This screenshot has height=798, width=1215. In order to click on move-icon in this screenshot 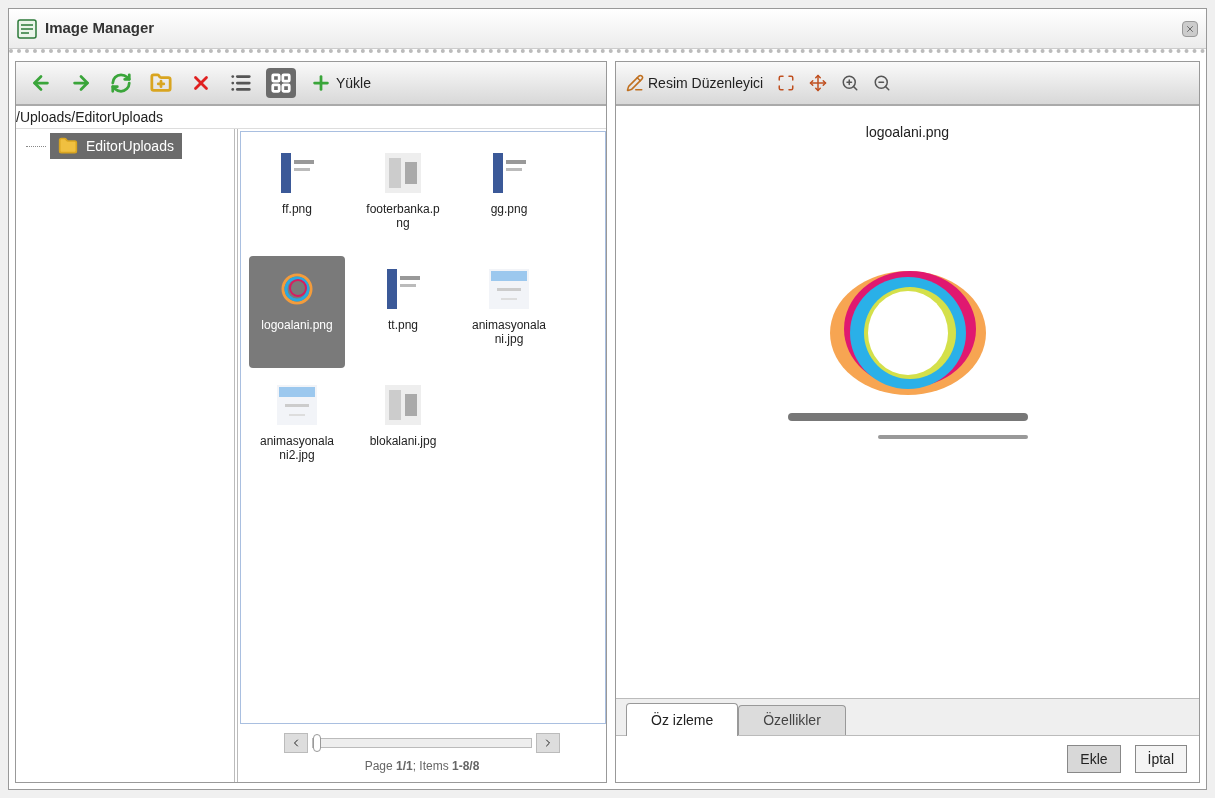, I will do `click(818, 83)`.